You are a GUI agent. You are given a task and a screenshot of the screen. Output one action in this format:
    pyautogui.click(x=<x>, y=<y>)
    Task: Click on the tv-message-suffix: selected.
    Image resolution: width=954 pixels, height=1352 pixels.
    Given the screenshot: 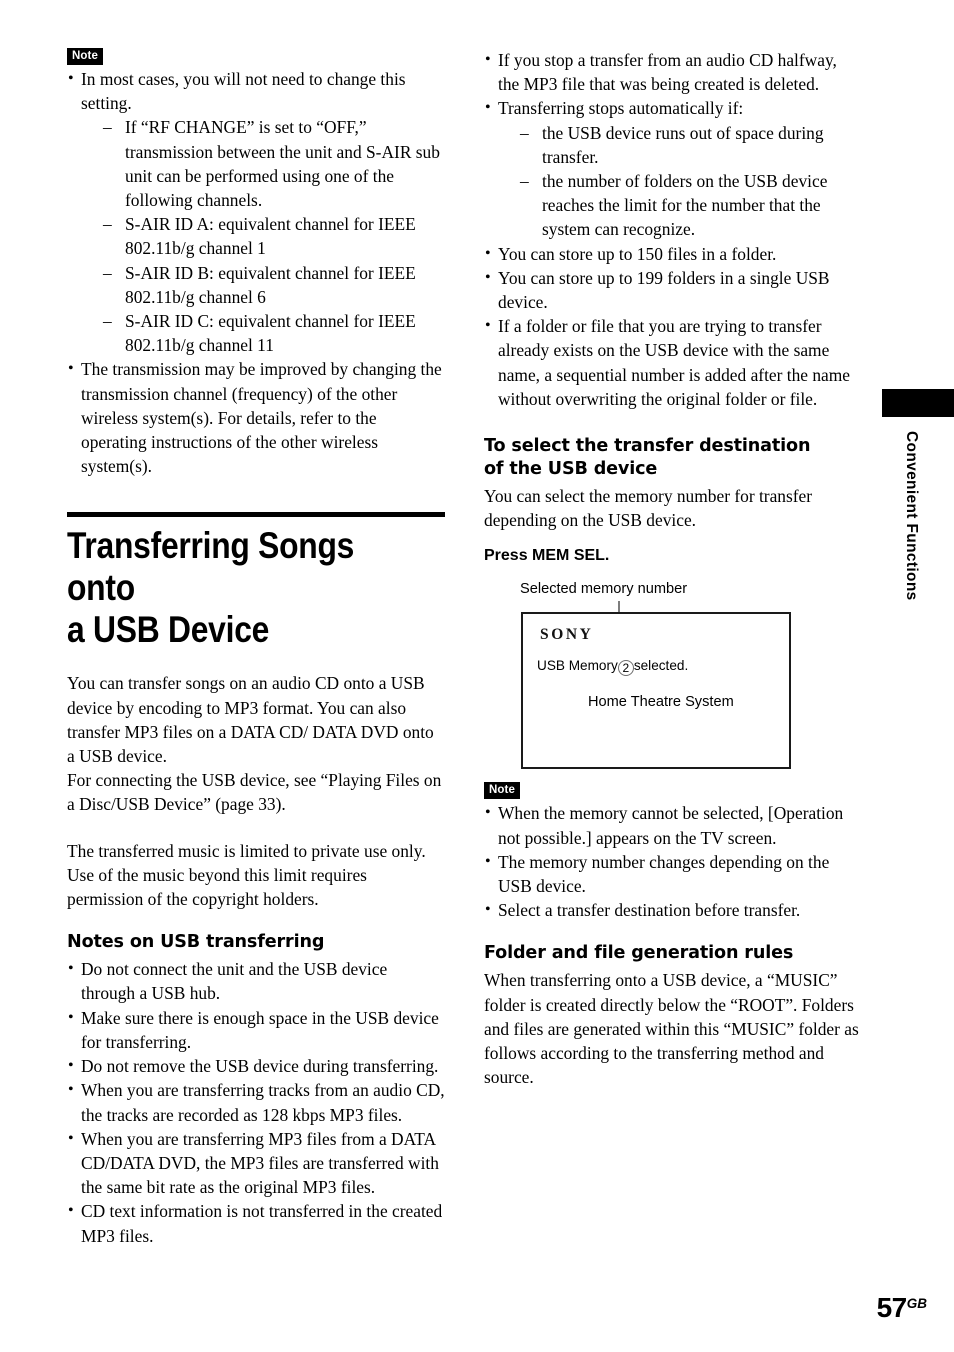 What is the action you would take?
    pyautogui.click(x=661, y=666)
    